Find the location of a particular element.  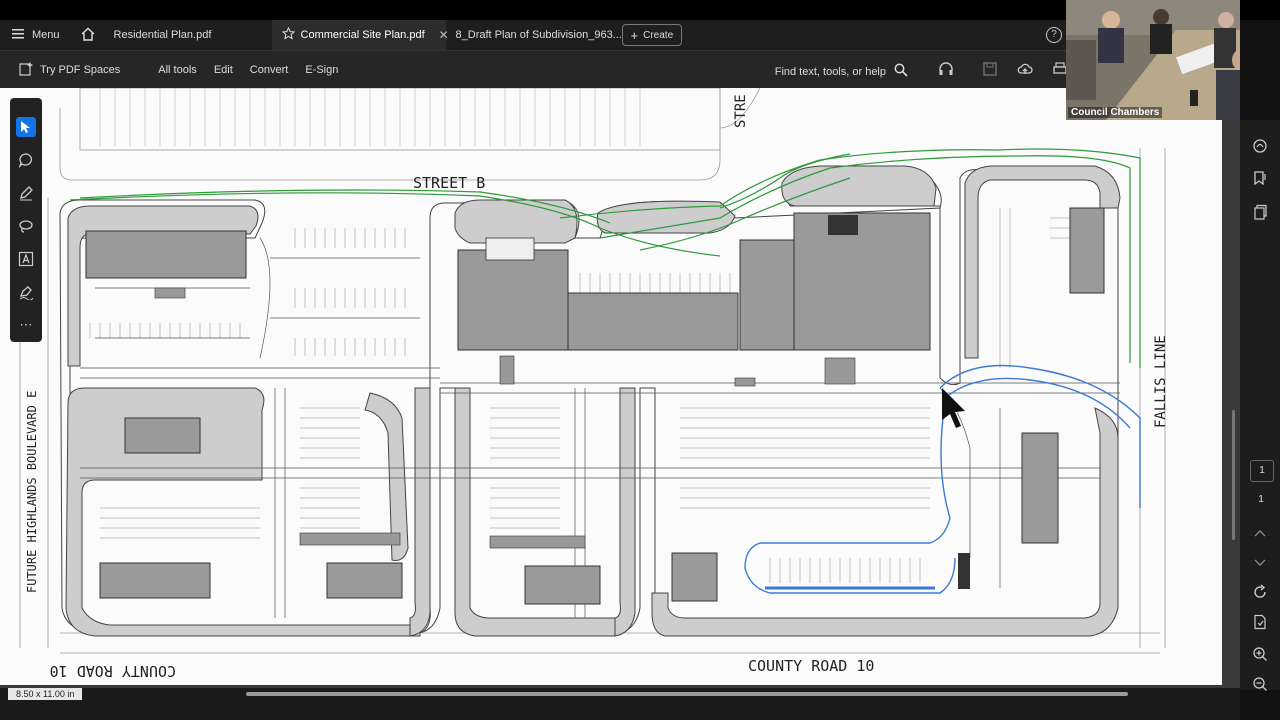

cursor-icon is located at coordinates (26, 126).